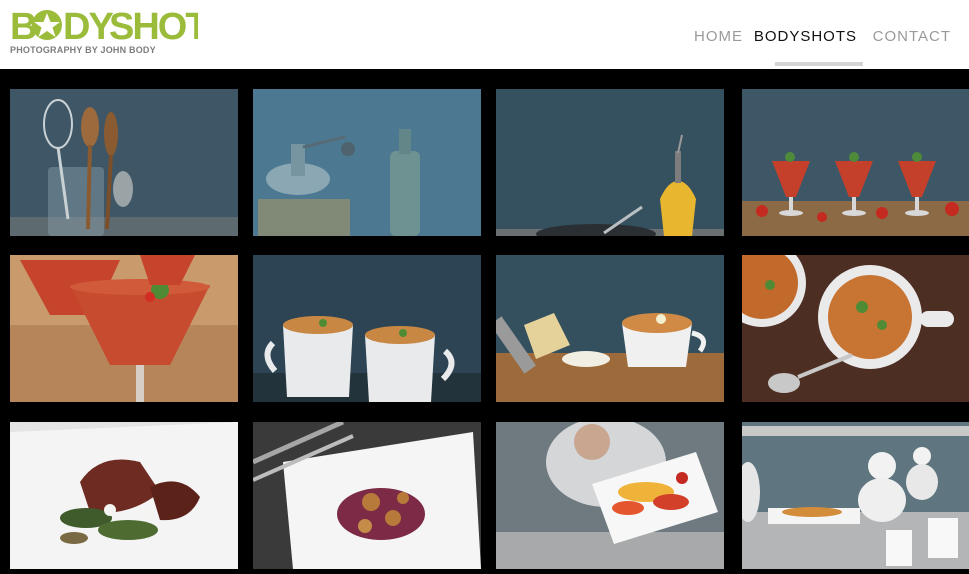 Image resolution: width=969 pixels, height=574 pixels. I want to click on gallery-tile-chef-plate, so click(610, 495).